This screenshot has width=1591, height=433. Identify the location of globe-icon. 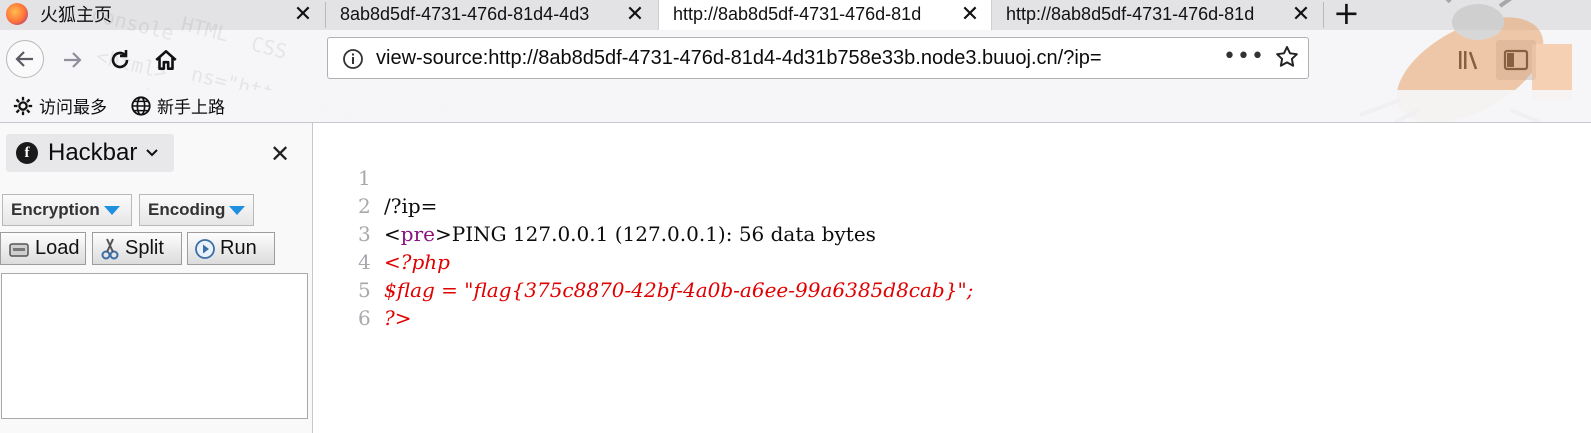
(141, 105).